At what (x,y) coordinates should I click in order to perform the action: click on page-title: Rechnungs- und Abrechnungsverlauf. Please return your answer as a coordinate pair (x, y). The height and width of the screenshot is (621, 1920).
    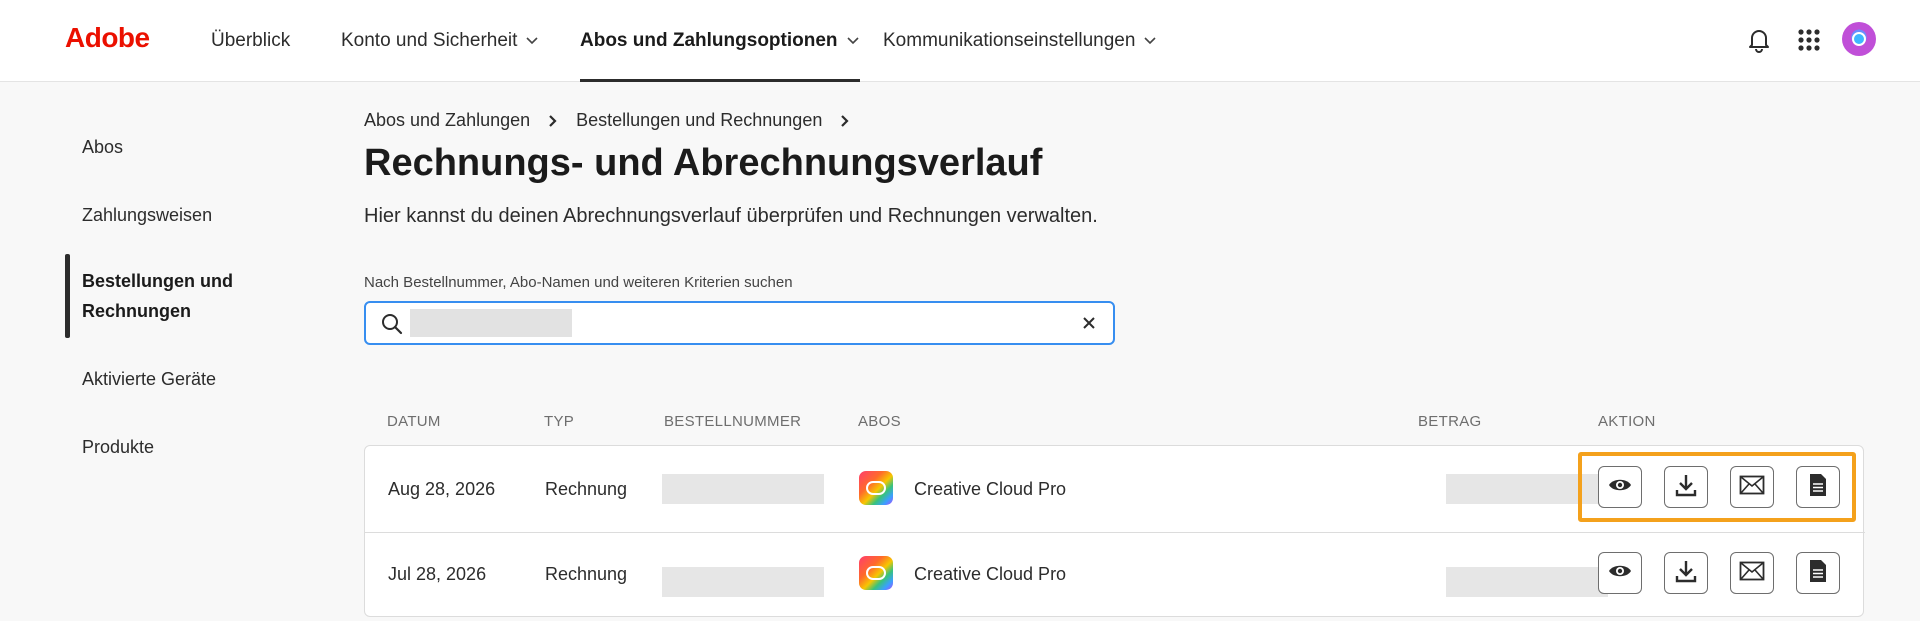
    Looking at the image, I should click on (703, 163).